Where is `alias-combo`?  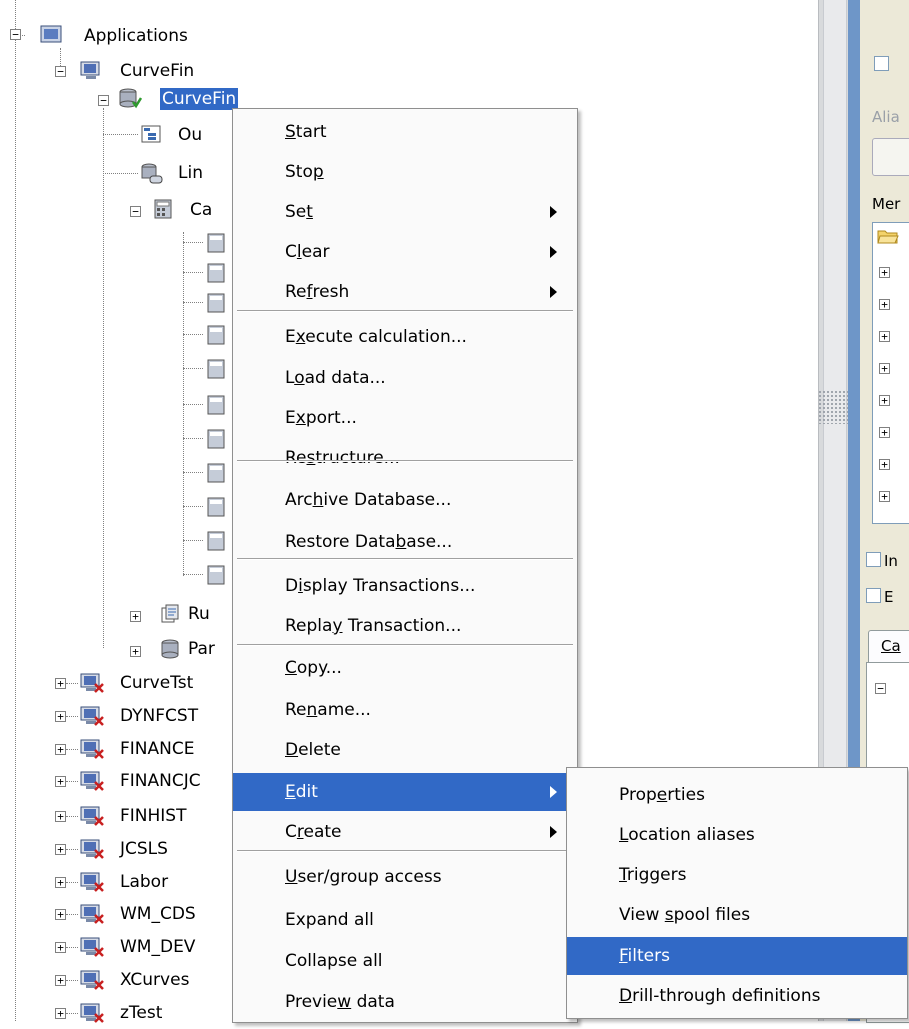 alias-combo is located at coordinates (890, 157).